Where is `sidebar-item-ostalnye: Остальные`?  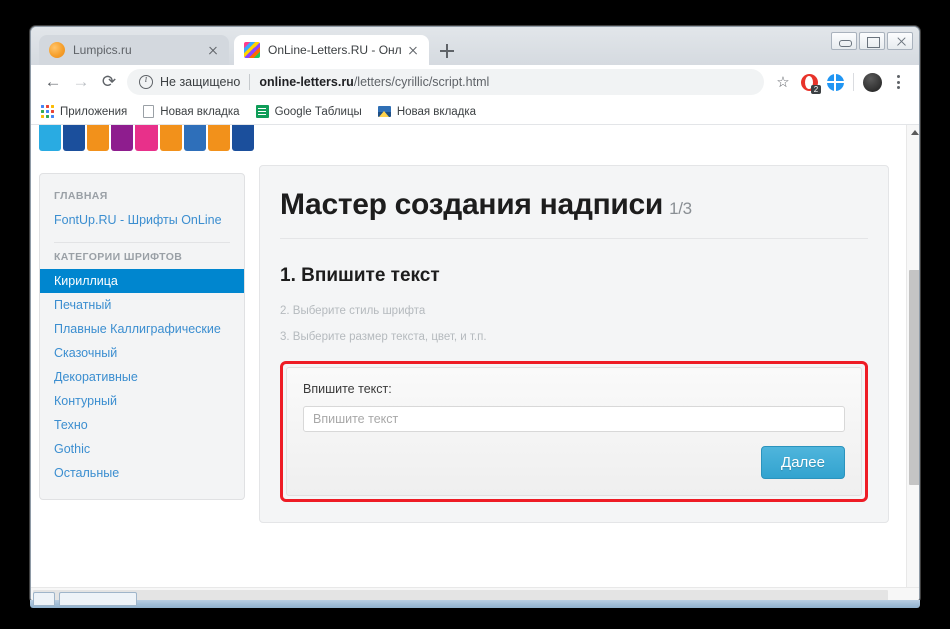
sidebar-item-ostalnye: Остальные is located at coordinates (142, 473).